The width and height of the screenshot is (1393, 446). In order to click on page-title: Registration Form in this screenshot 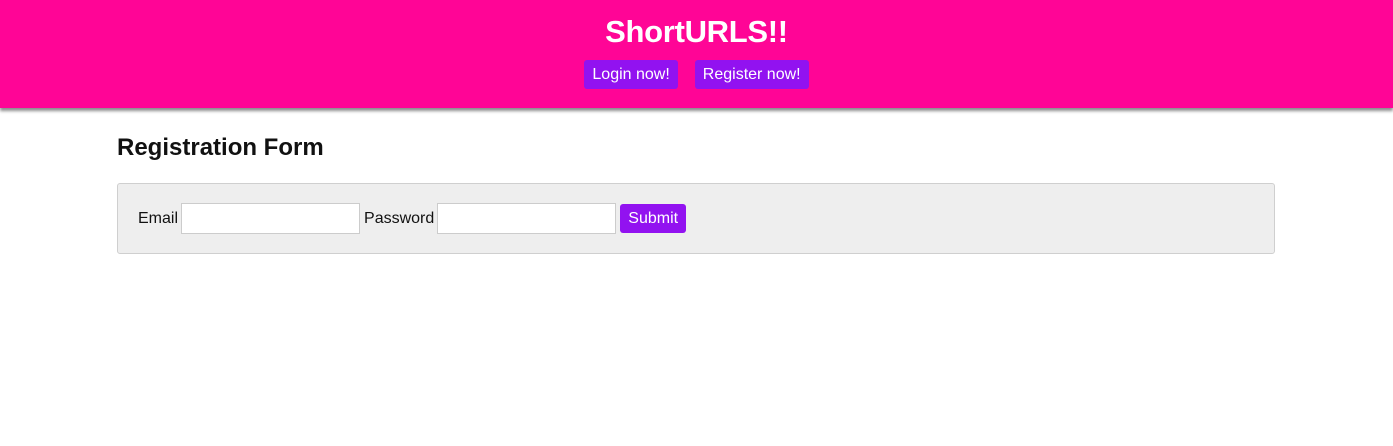, I will do `click(220, 147)`.